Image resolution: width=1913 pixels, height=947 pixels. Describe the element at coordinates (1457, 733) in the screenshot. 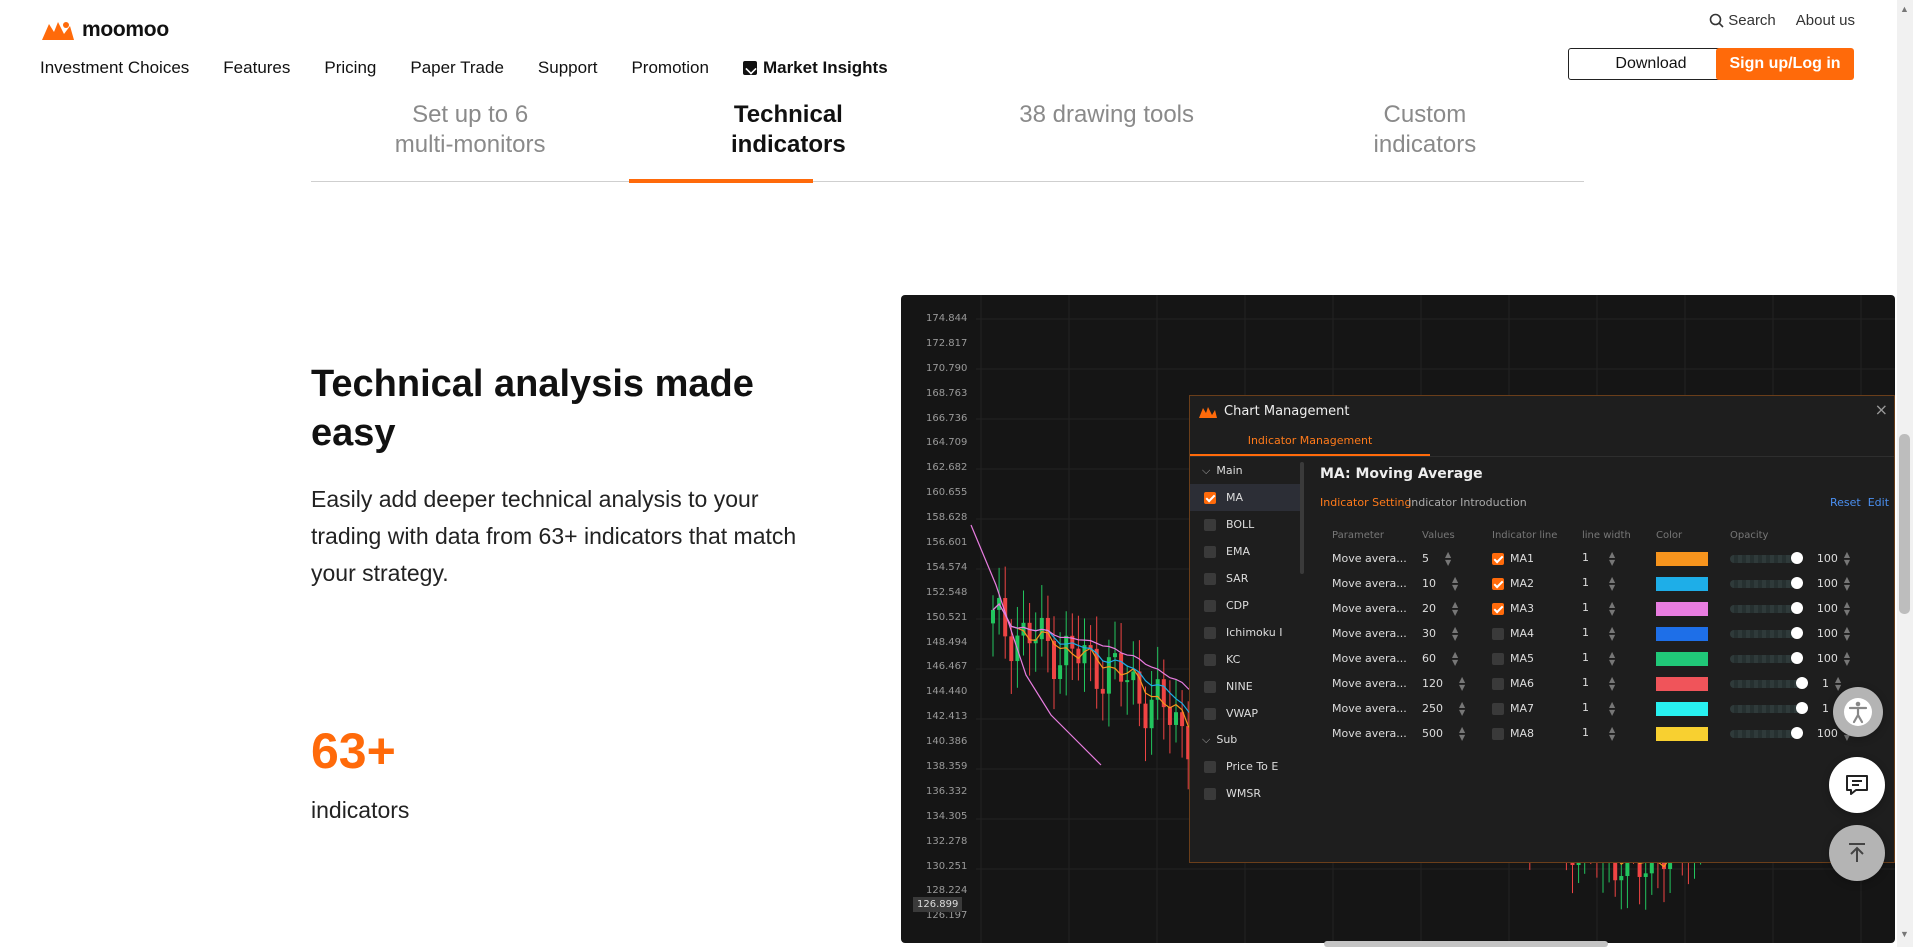

I see `value-stepper: 500 ▲ ▼` at that location.